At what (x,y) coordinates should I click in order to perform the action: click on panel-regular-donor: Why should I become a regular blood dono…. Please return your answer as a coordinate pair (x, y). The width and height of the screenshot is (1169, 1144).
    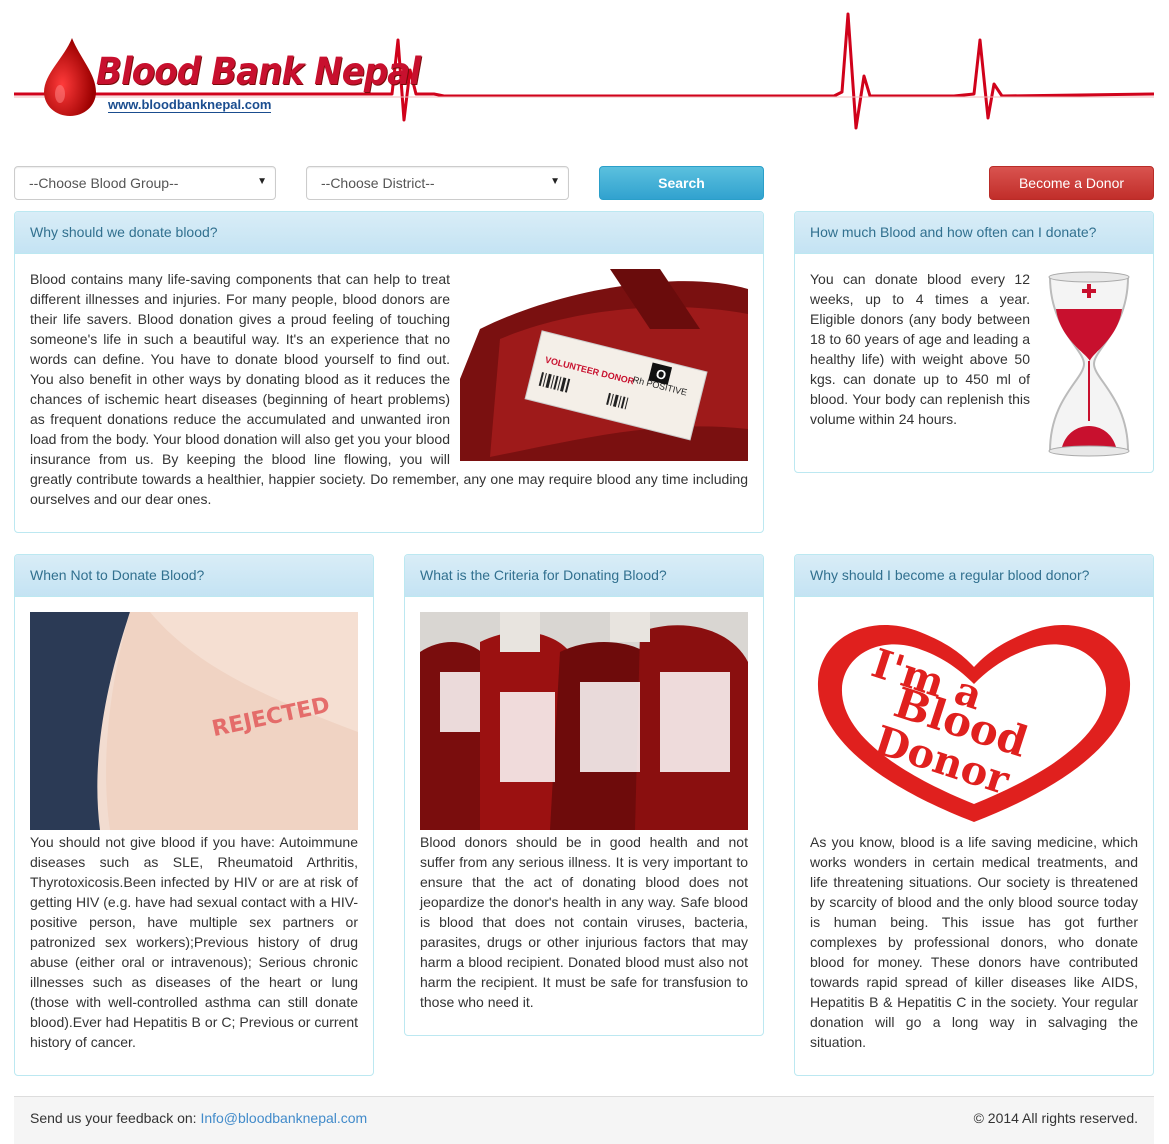
    Looking at the image, I should click on (974, 815).